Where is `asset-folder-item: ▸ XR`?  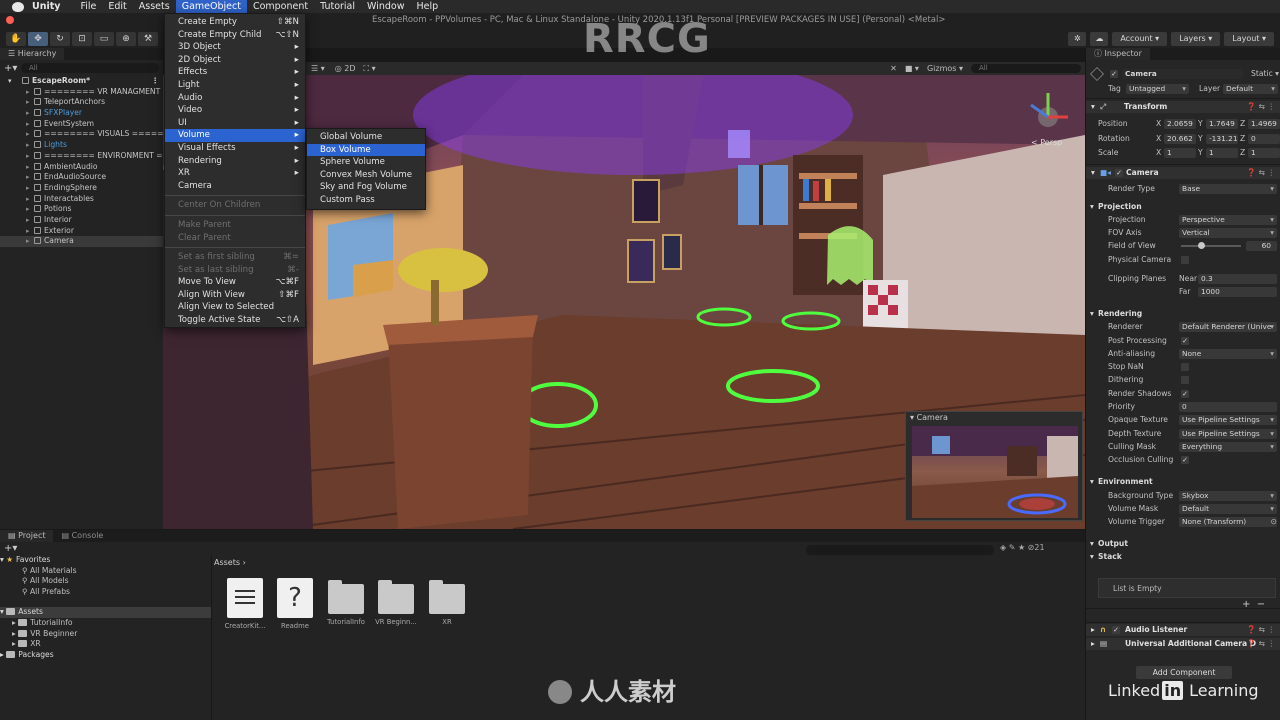 asset-folder-item: ▸ XR is located at coordinates (105, 644).